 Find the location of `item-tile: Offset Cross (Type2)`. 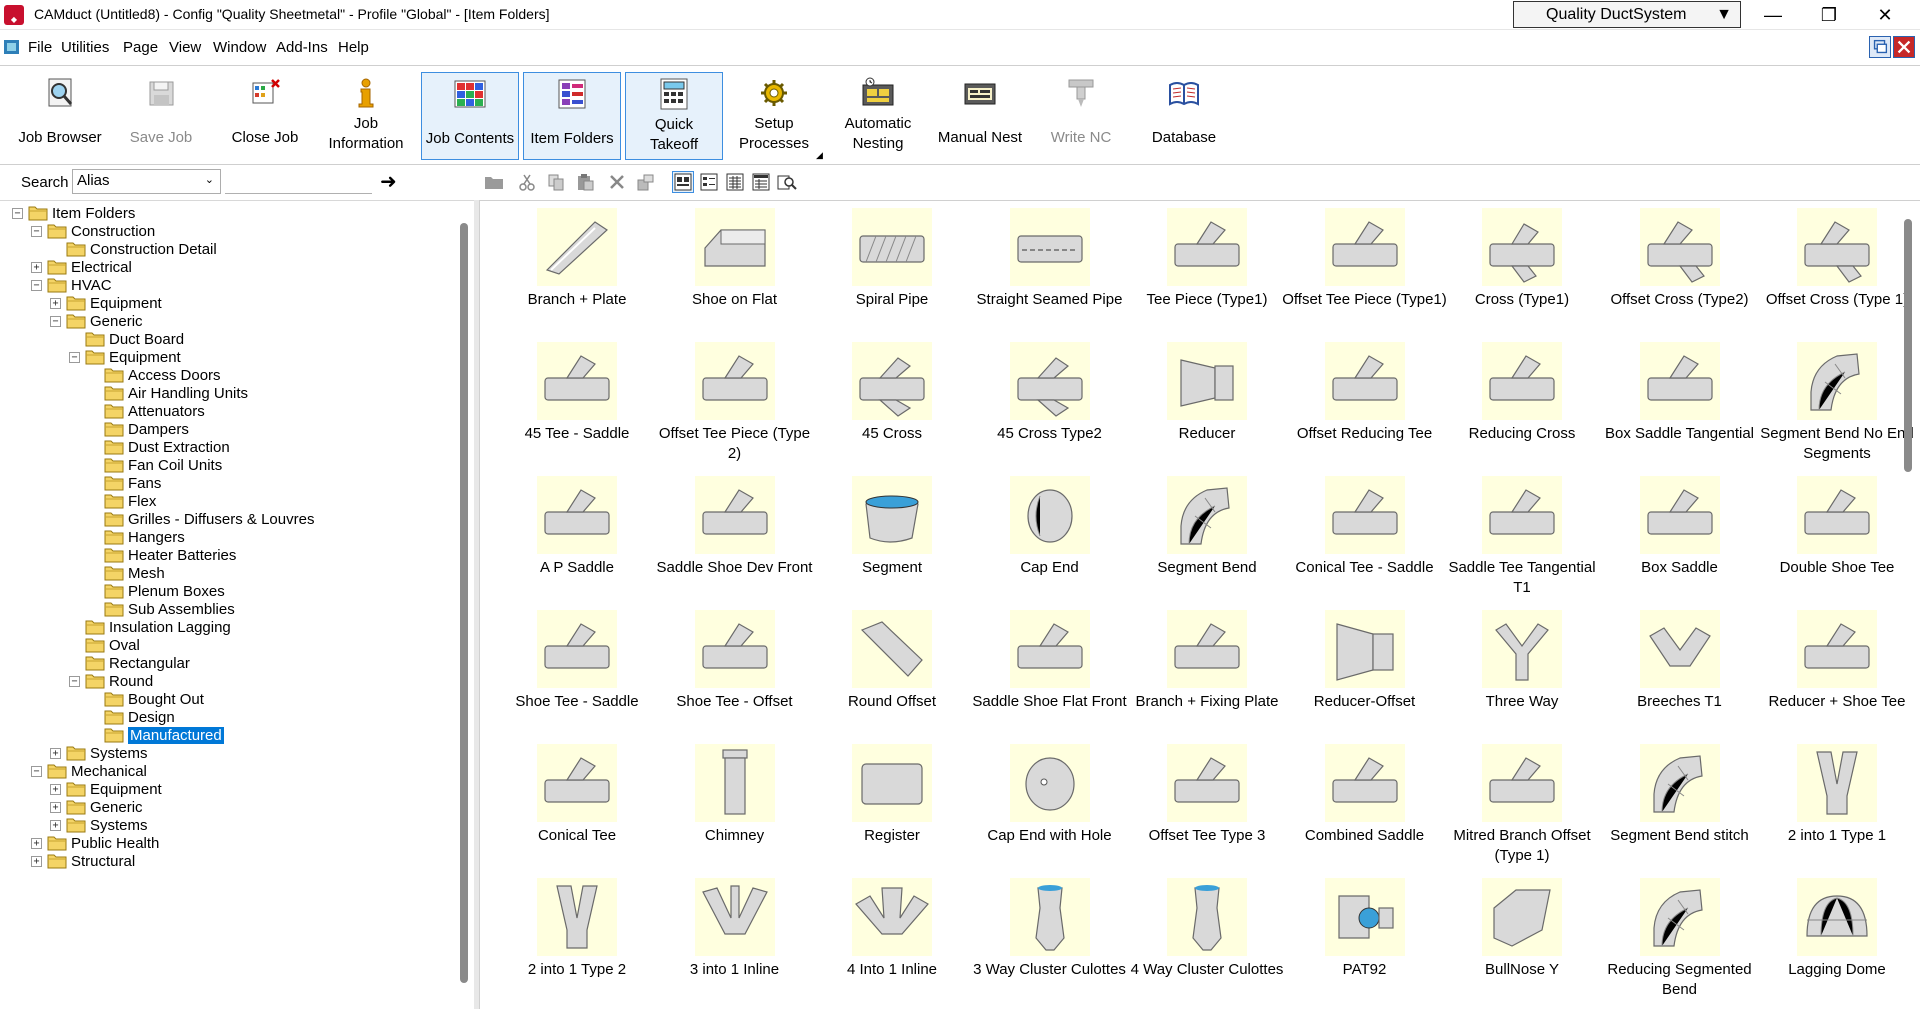

item-tile: Offset Cross (Type2) is located at coordinates (1673, 268).